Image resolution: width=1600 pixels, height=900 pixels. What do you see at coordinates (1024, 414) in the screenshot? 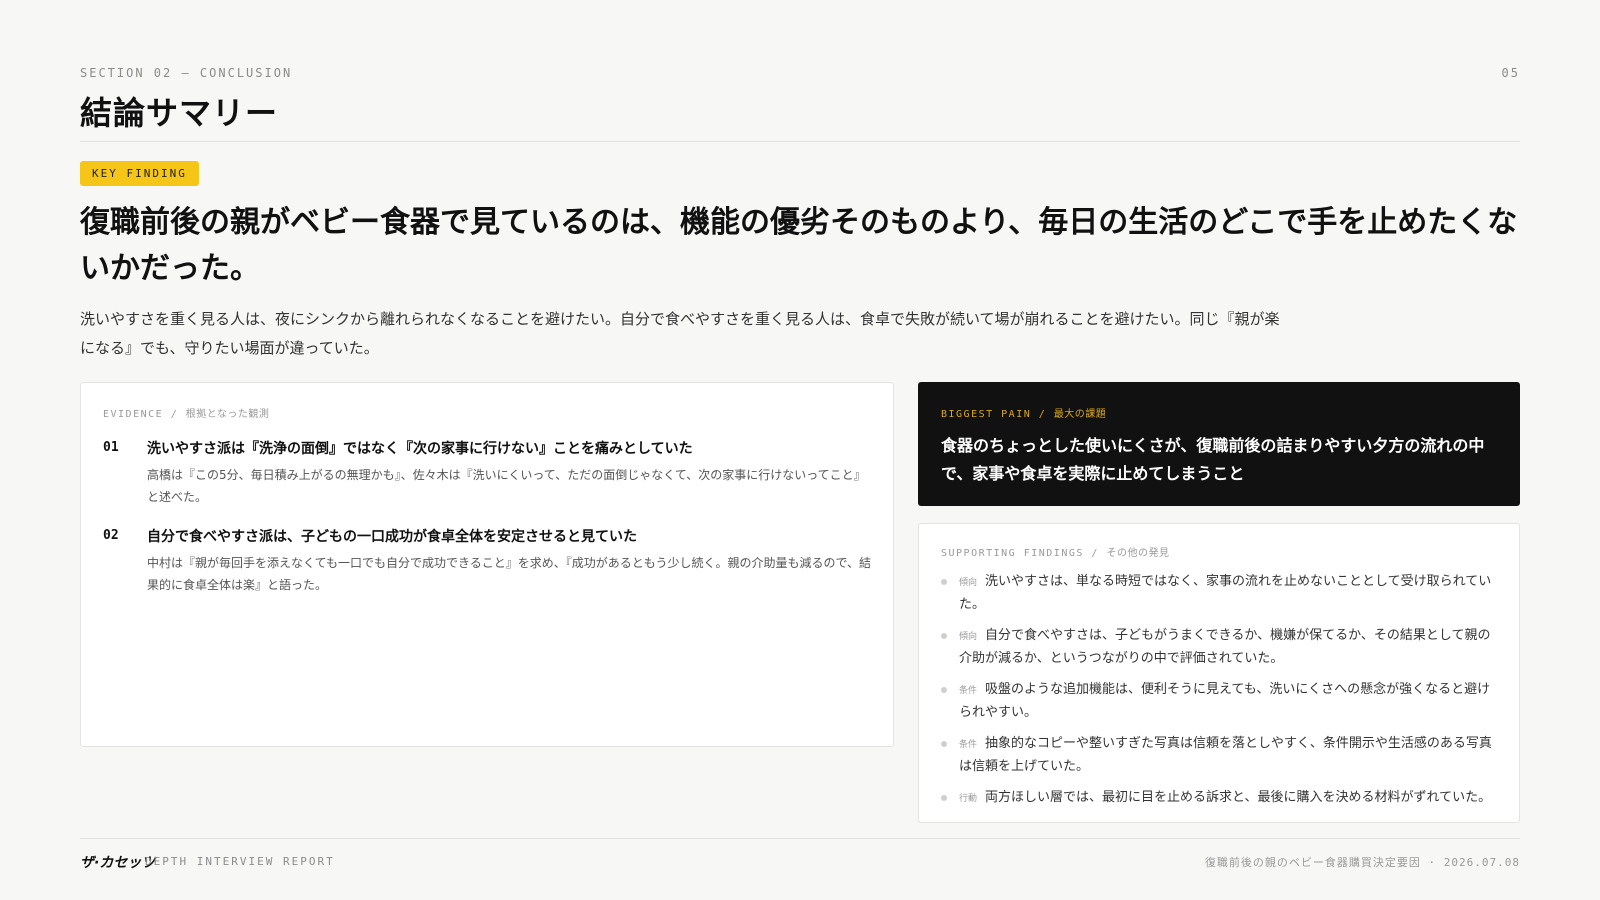
I see `biggest-pain-label: BIGGEST PAIN / 最大の課題` at bounding box center [1024, 414].